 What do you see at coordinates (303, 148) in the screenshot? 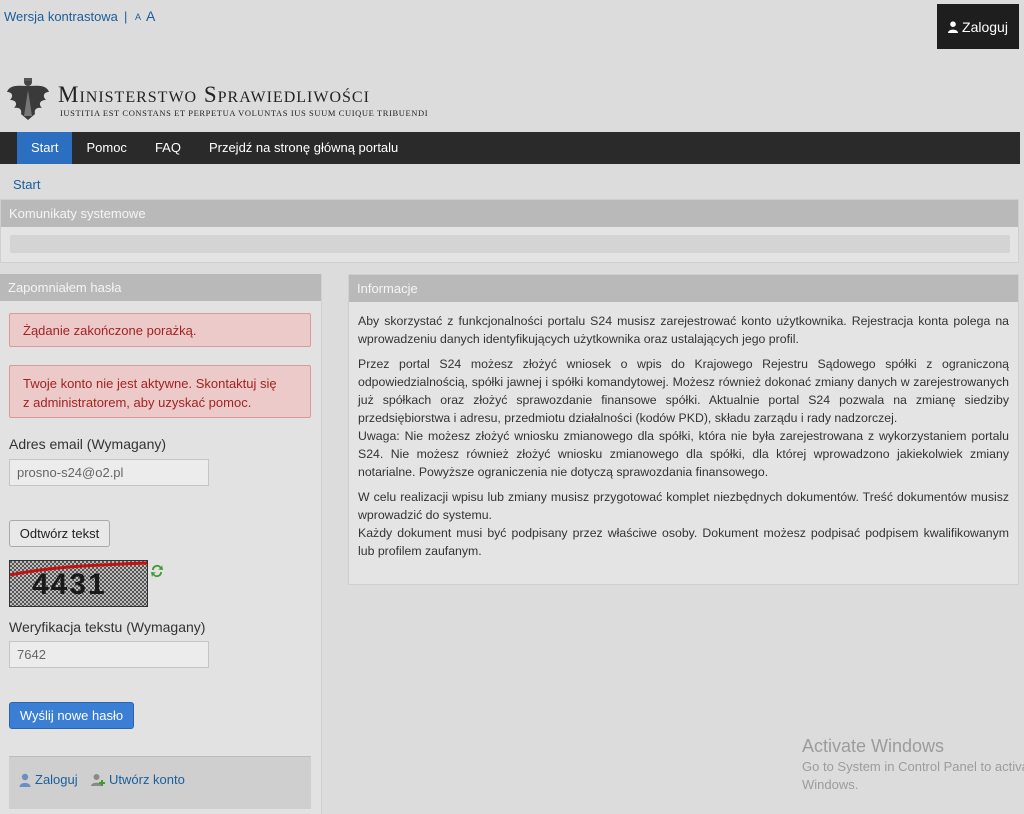
I see `nav-portal-home: Przejdź na stronę główną portalu` at bounding box center [303, 148].